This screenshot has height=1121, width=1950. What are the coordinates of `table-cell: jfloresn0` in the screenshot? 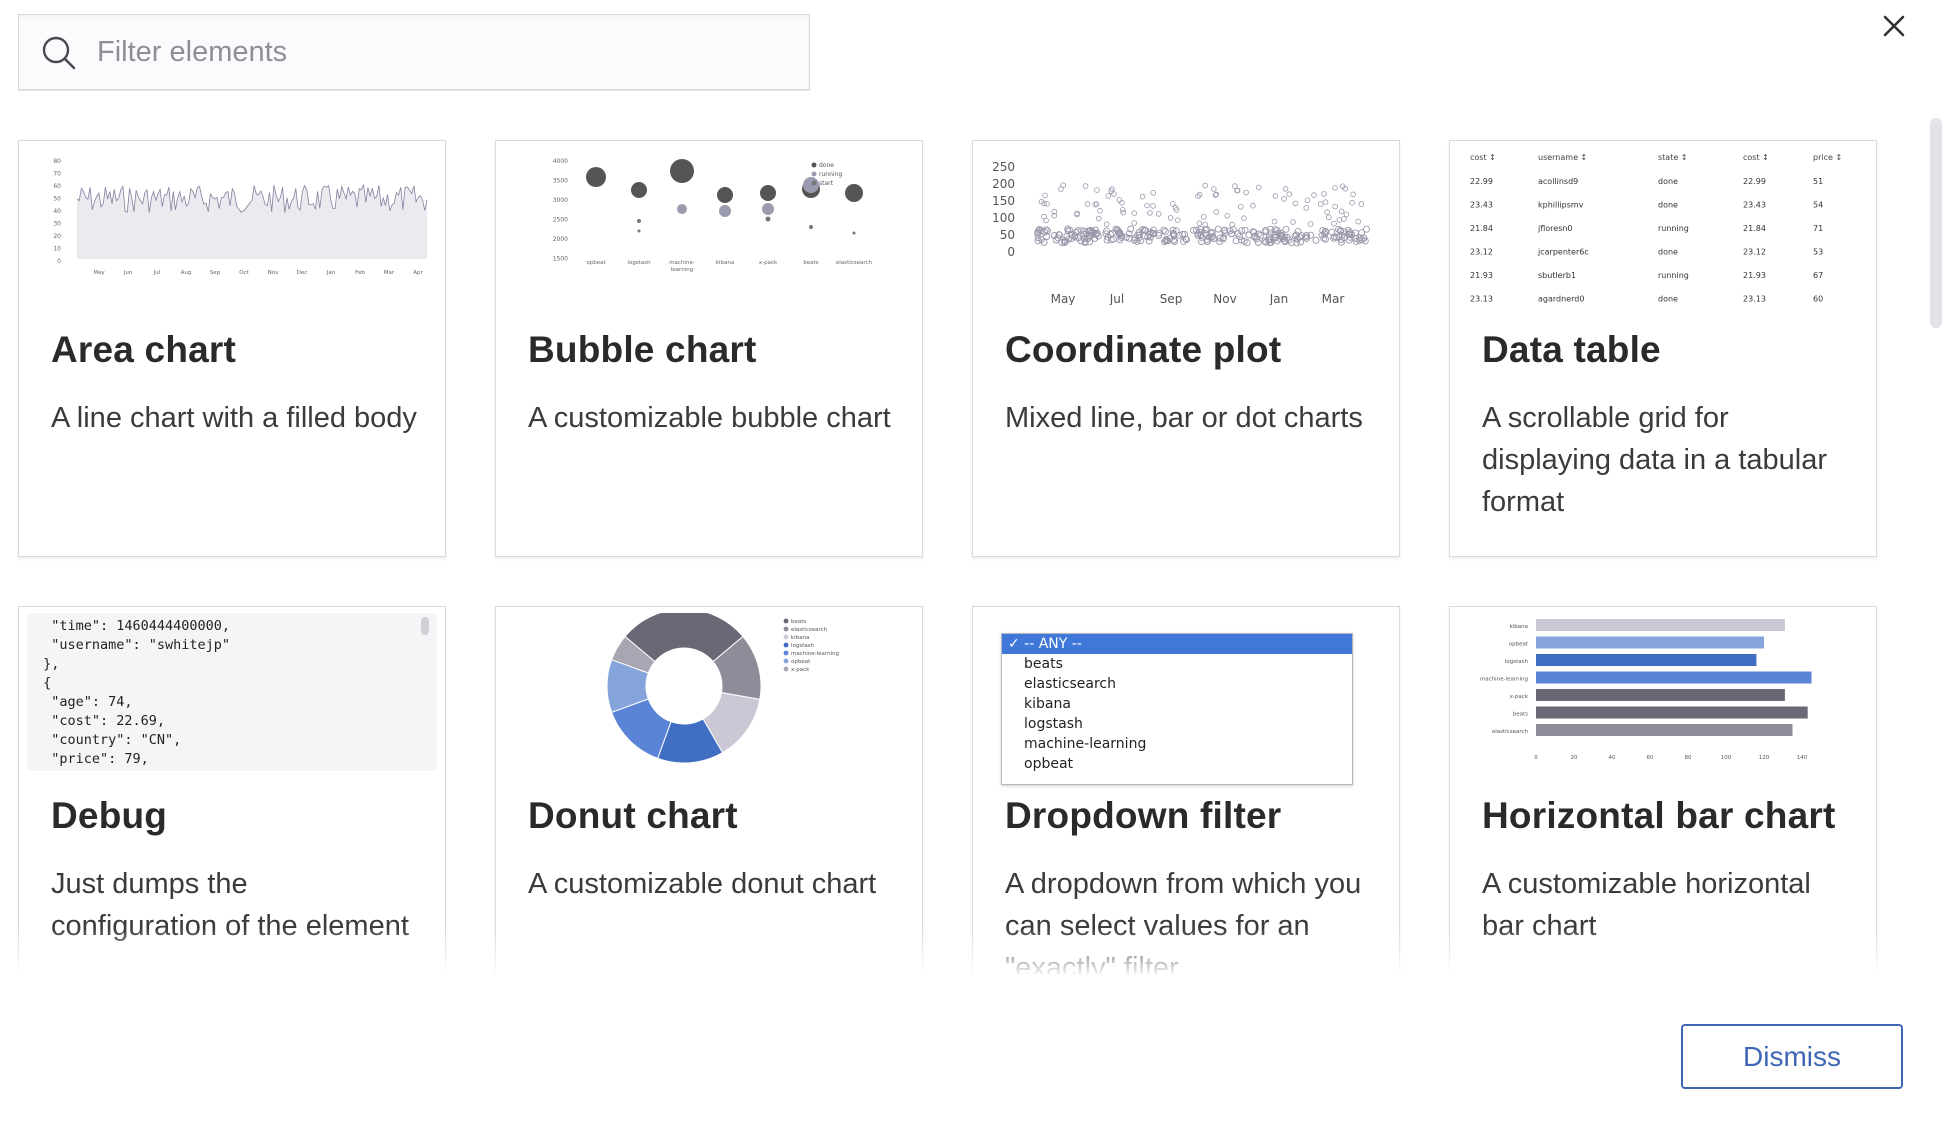 It's located at (1555, 228).